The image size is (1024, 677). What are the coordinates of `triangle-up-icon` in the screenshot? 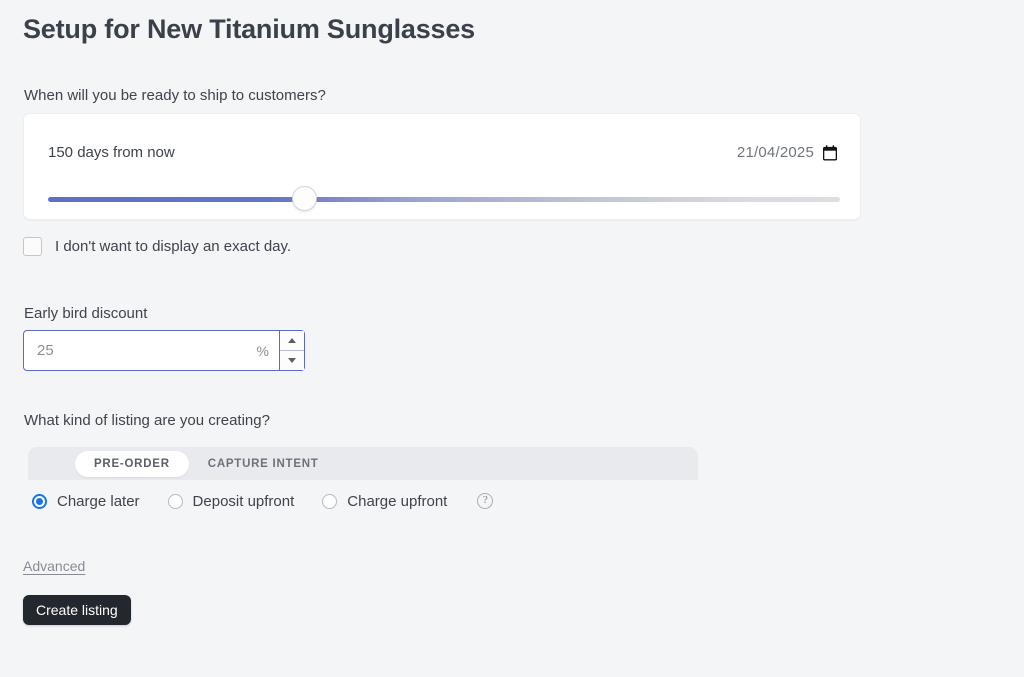 It's located at (292, 340).